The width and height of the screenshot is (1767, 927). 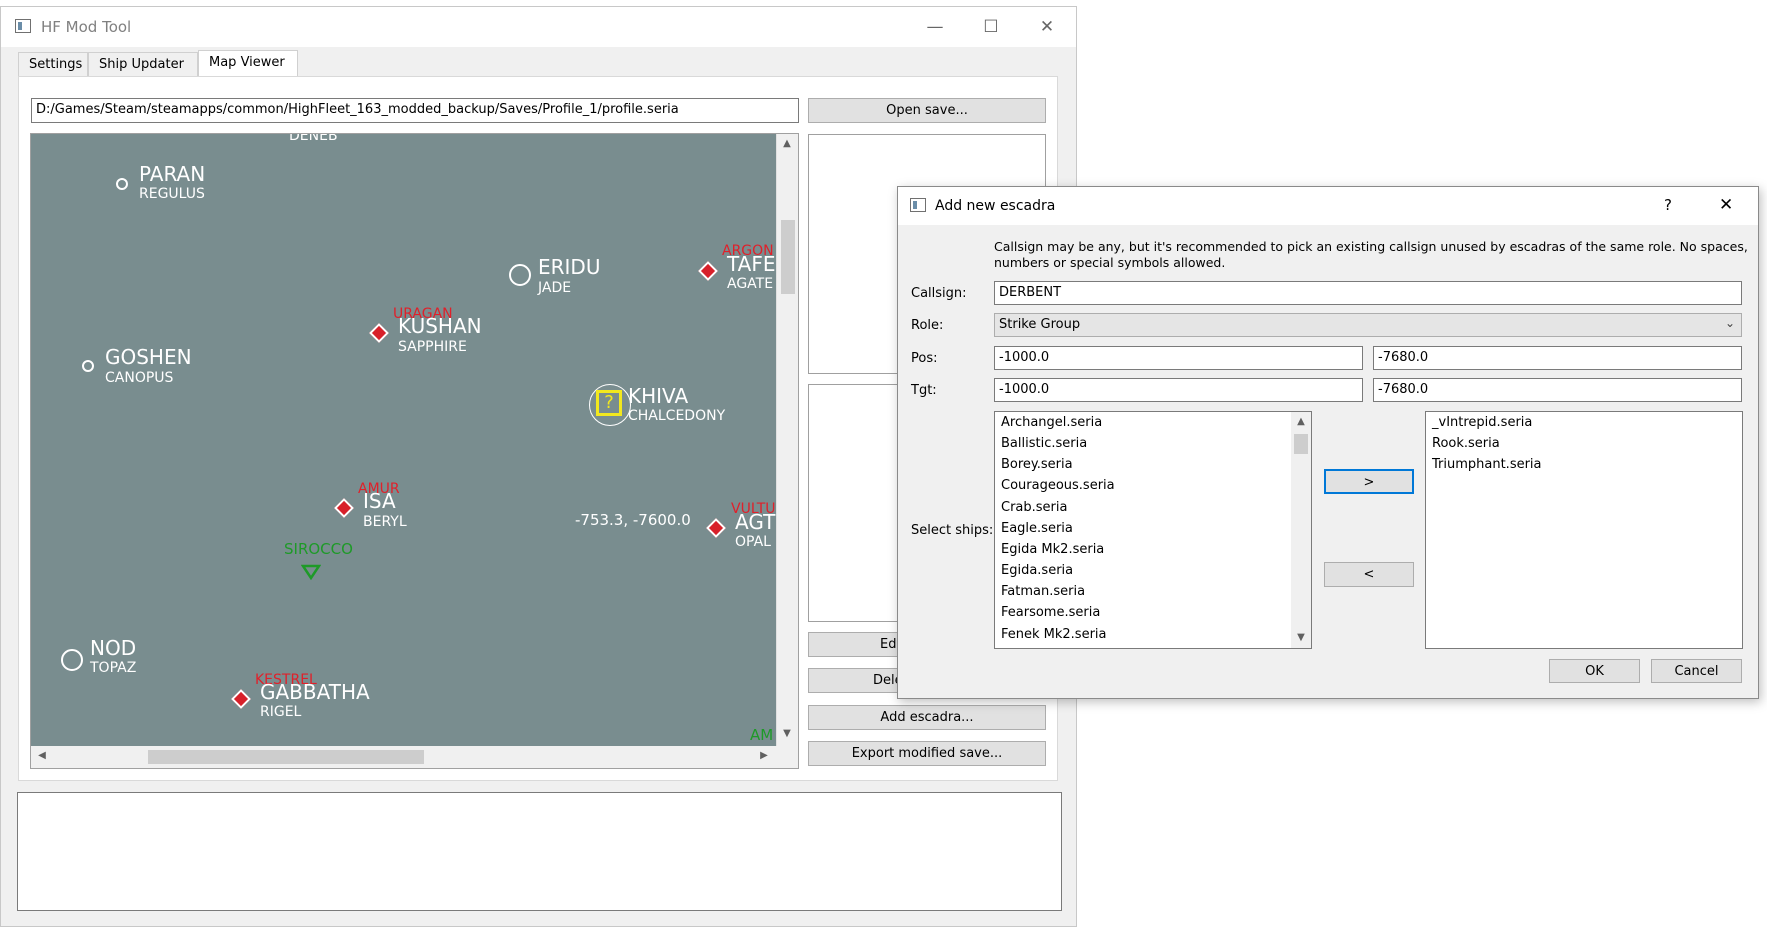 I want to click on pos-x-input: -1000.0, so click(x=1178, y=358).